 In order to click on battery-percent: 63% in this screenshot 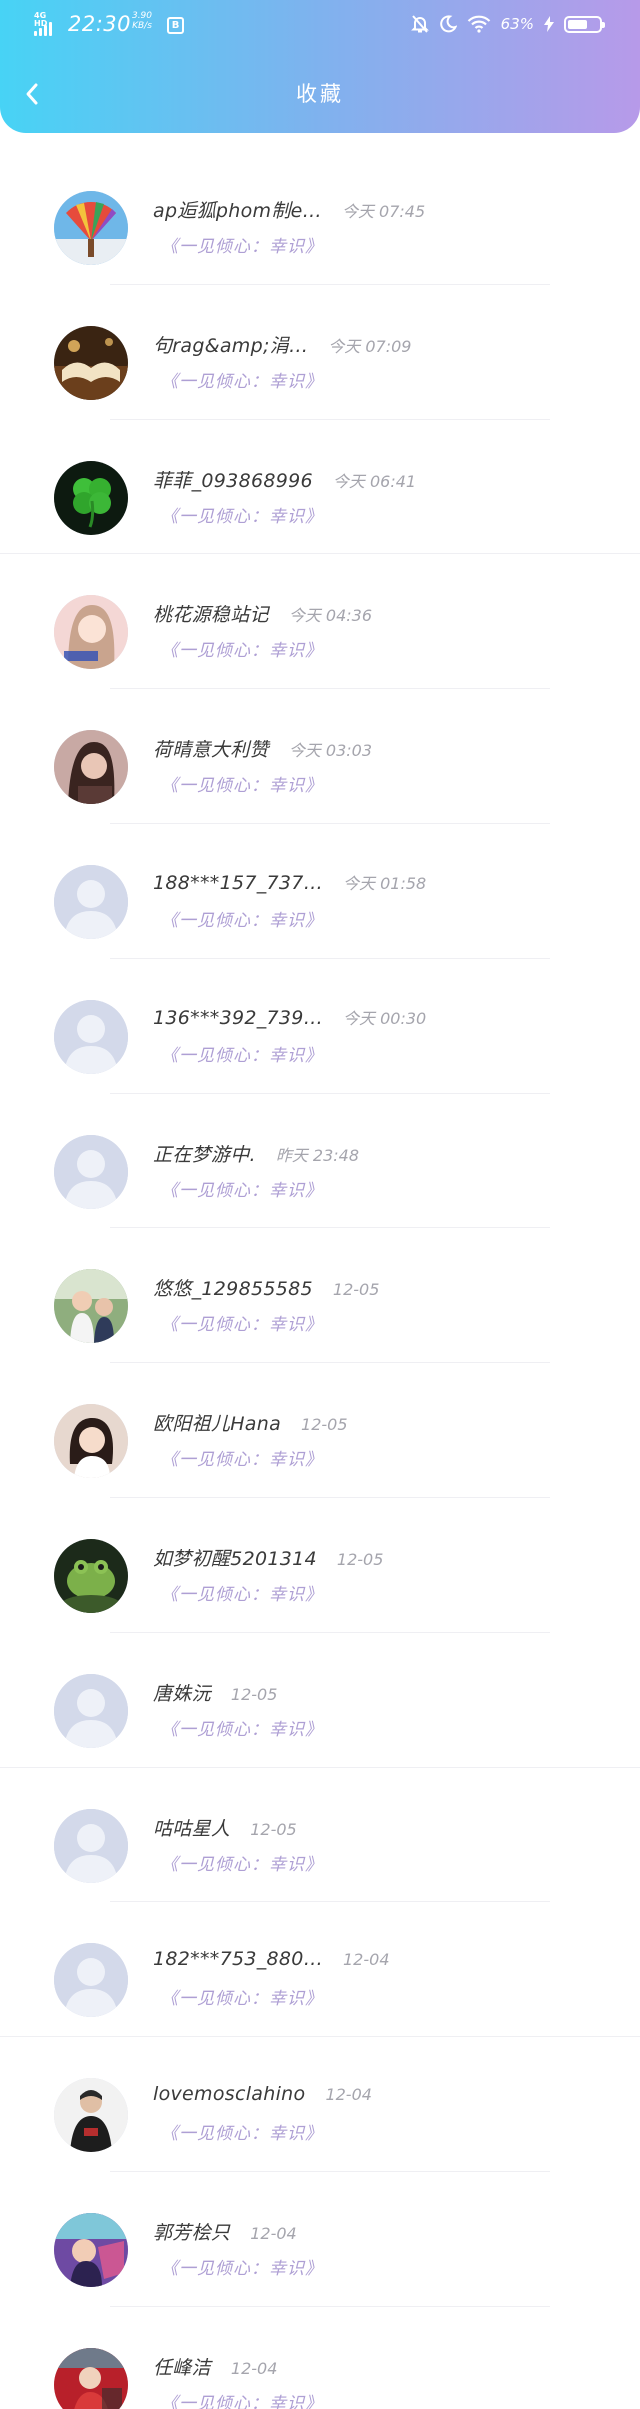, I will do `click(517, 24)`.